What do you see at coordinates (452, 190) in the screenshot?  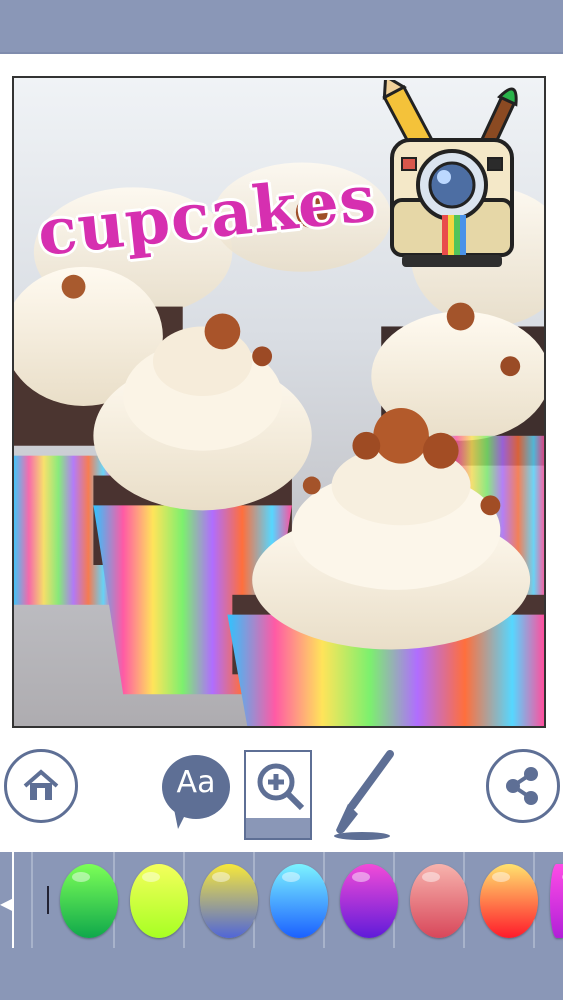 I see `camera-pencil-sticker` at bounding box center [452, 190].